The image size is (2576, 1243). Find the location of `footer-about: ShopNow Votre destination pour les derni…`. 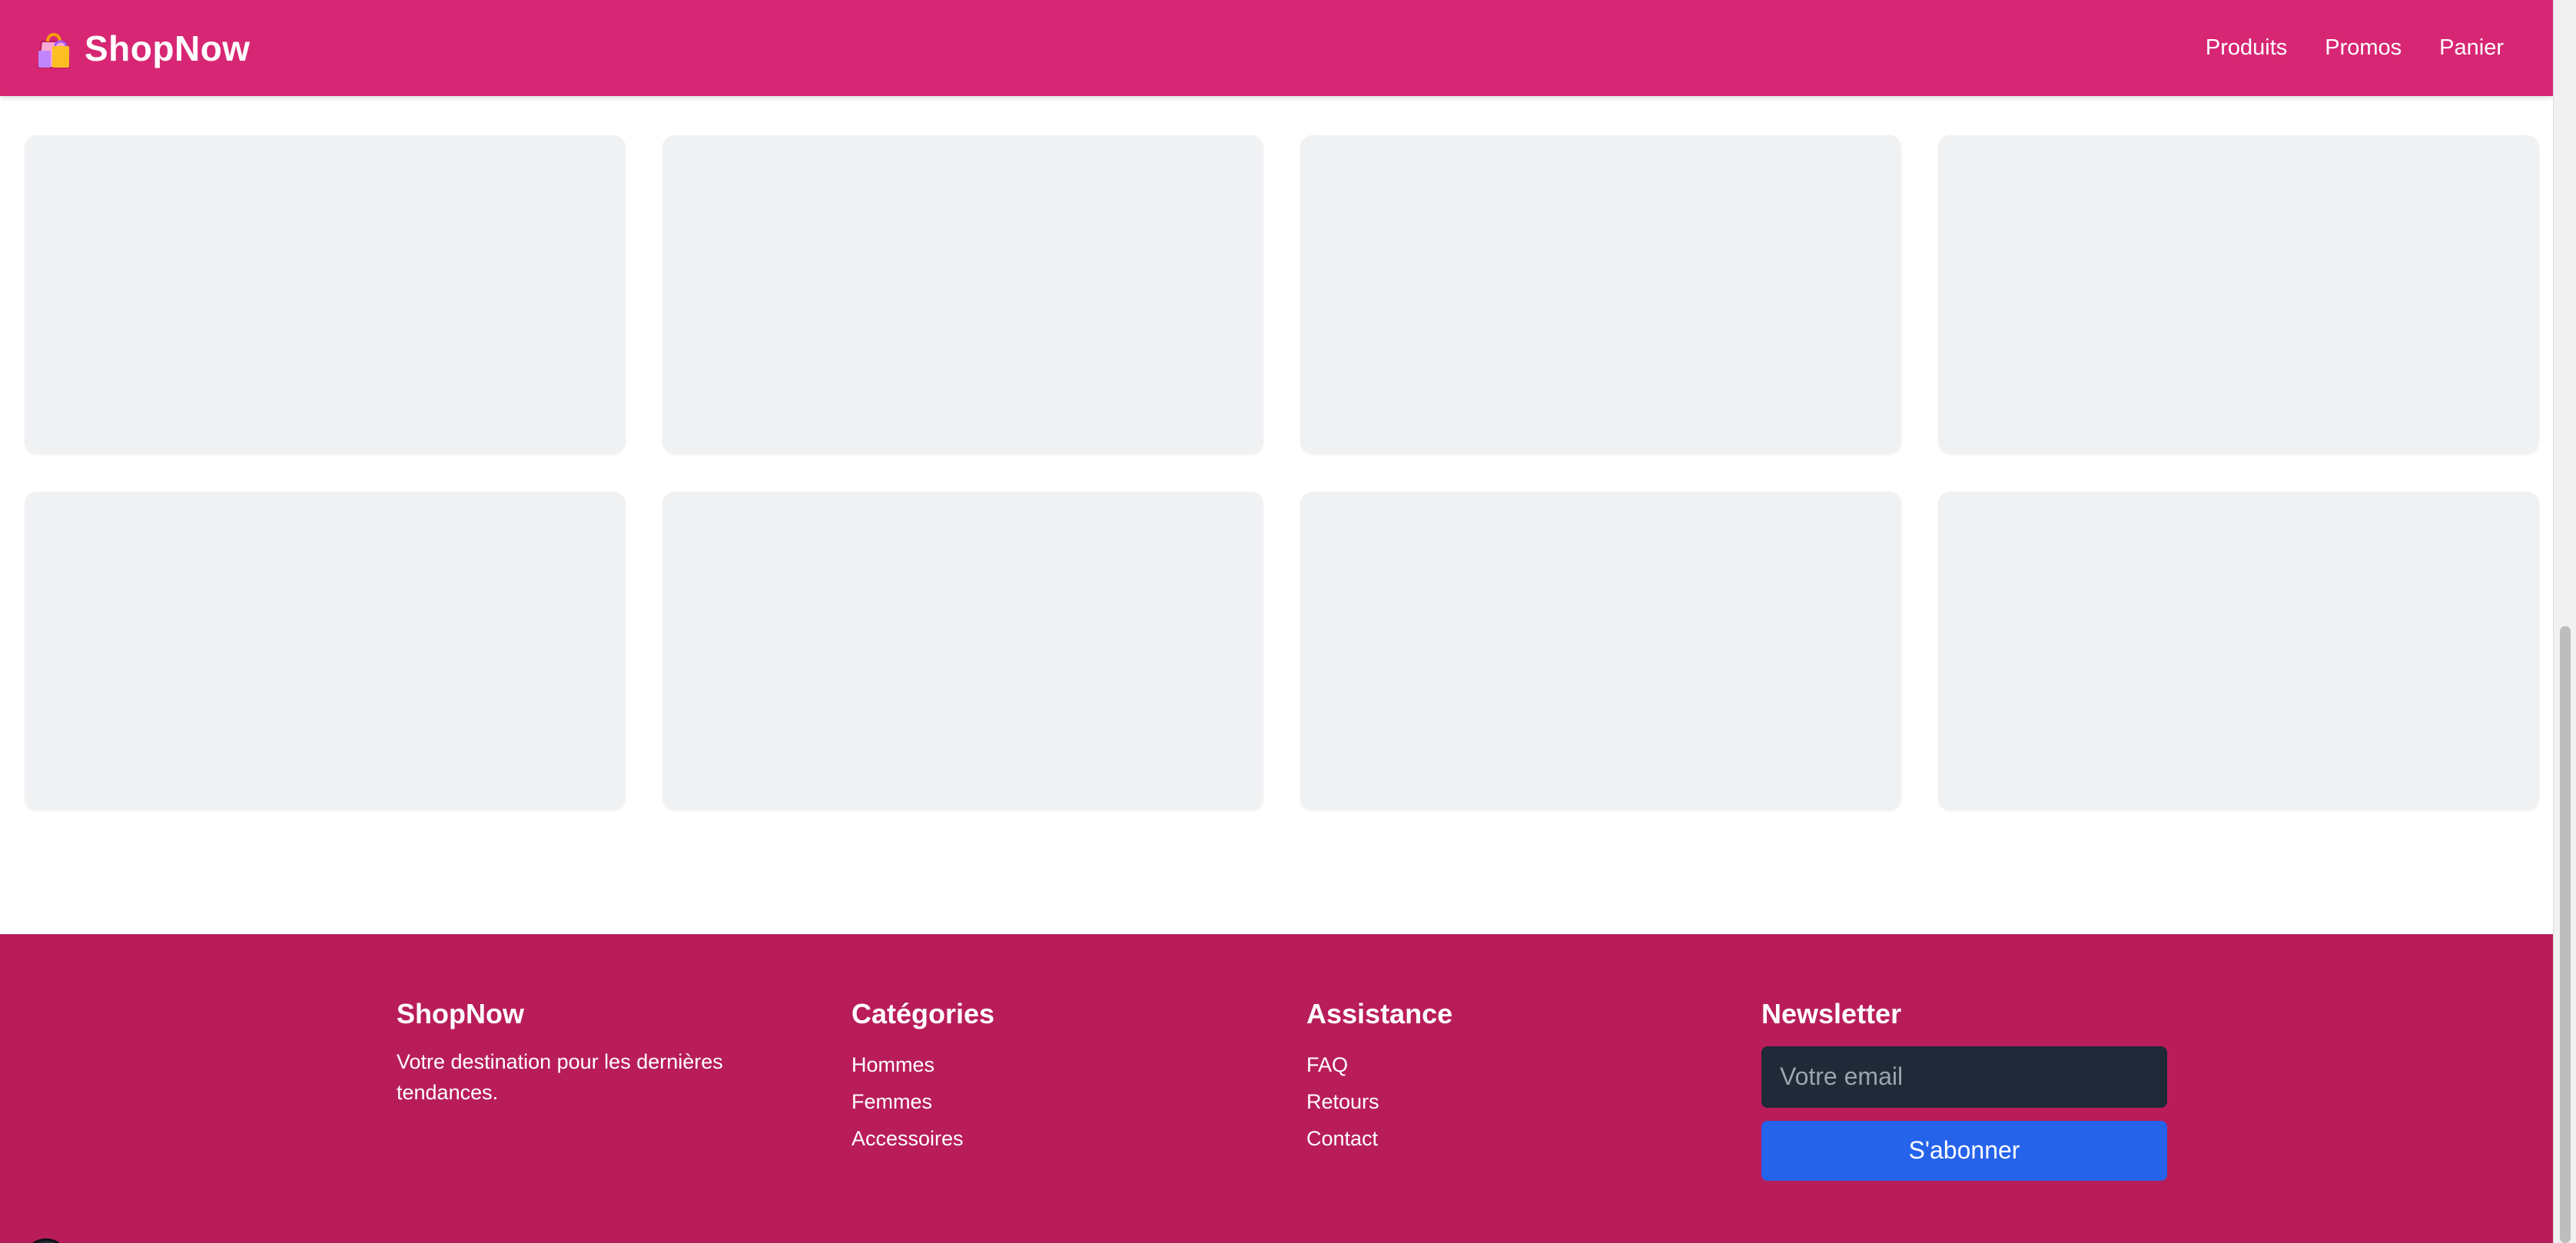

footer-about: ShopNow Votre destination pour les derni… is located at coordinates (624, 1090).